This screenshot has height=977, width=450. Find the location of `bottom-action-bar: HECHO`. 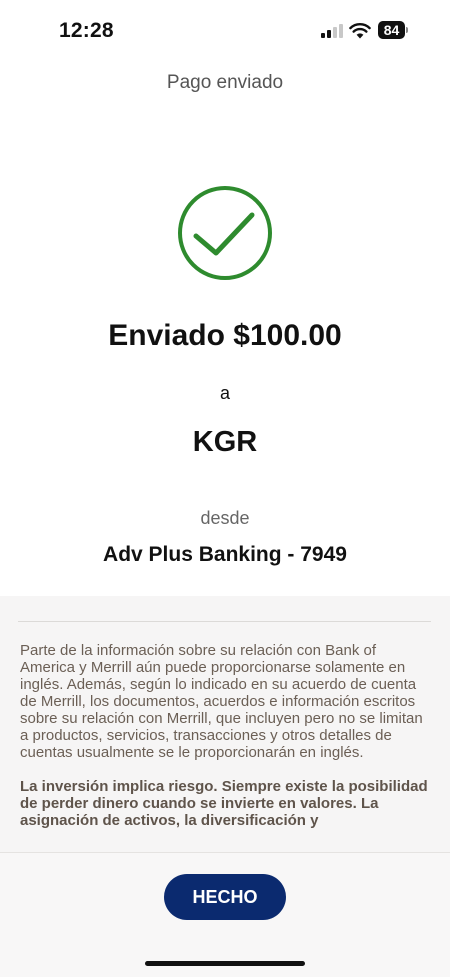

bottom-action-bar: HECHO is located at coordinates (225, 914).